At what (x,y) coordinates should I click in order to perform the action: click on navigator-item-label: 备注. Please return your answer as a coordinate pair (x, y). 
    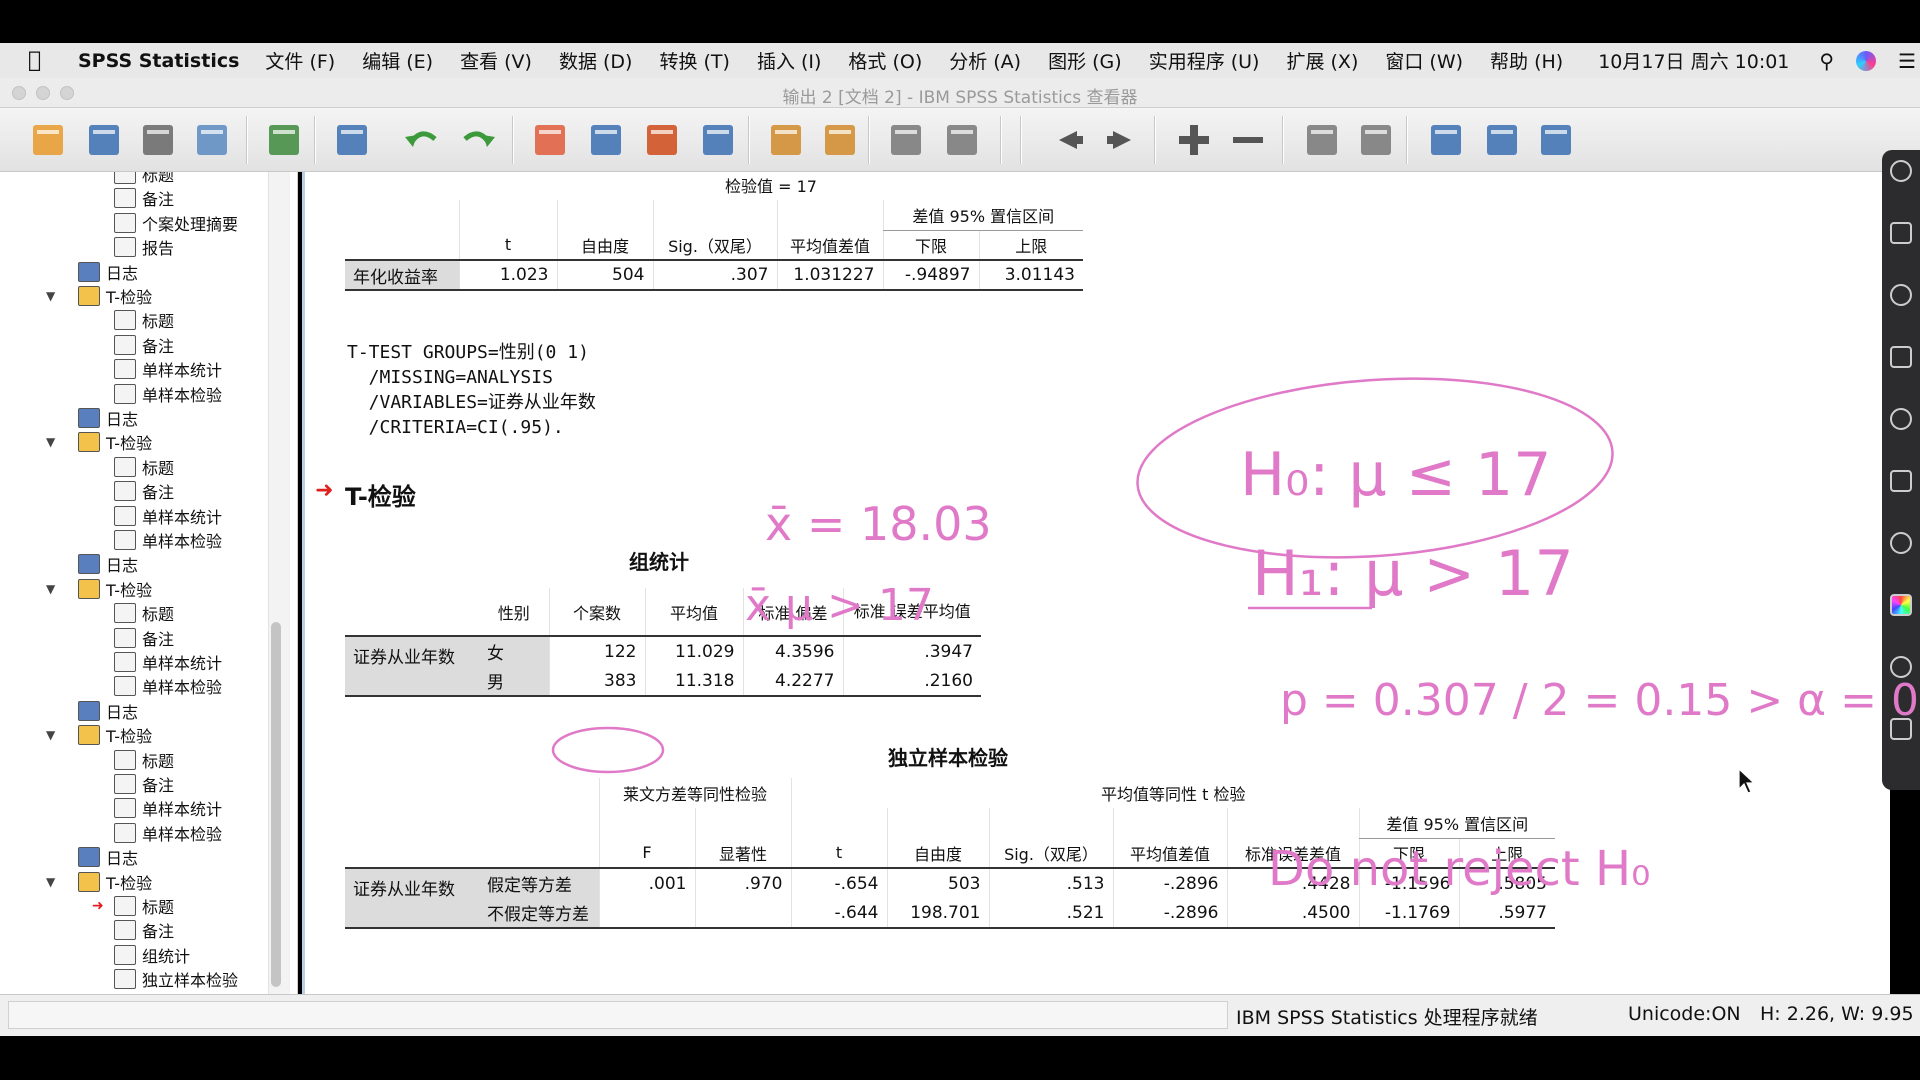
    Looking at the image, I should click on (158, 785).